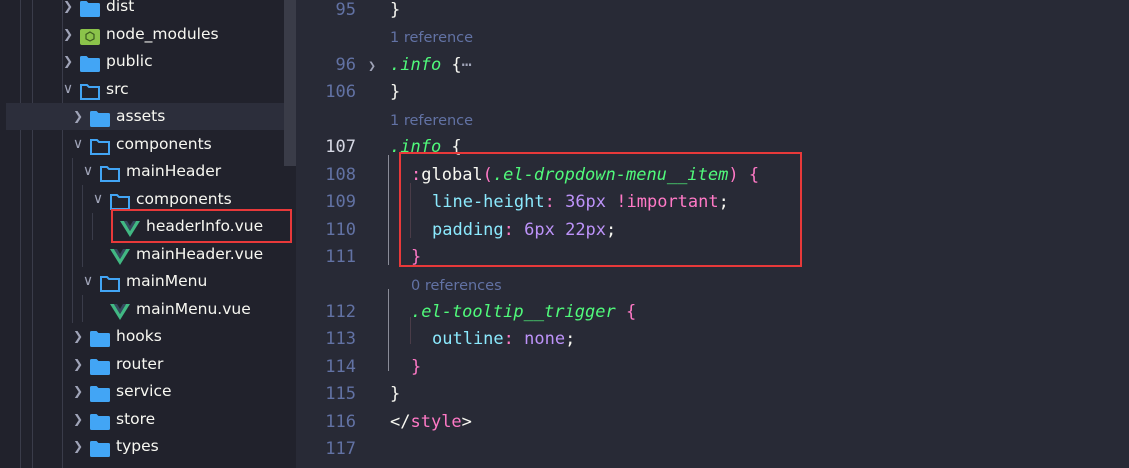 This screenshot has height=468, width=1129. I want to click on tree-item-assets: ❯ assets, so click(145, 116).